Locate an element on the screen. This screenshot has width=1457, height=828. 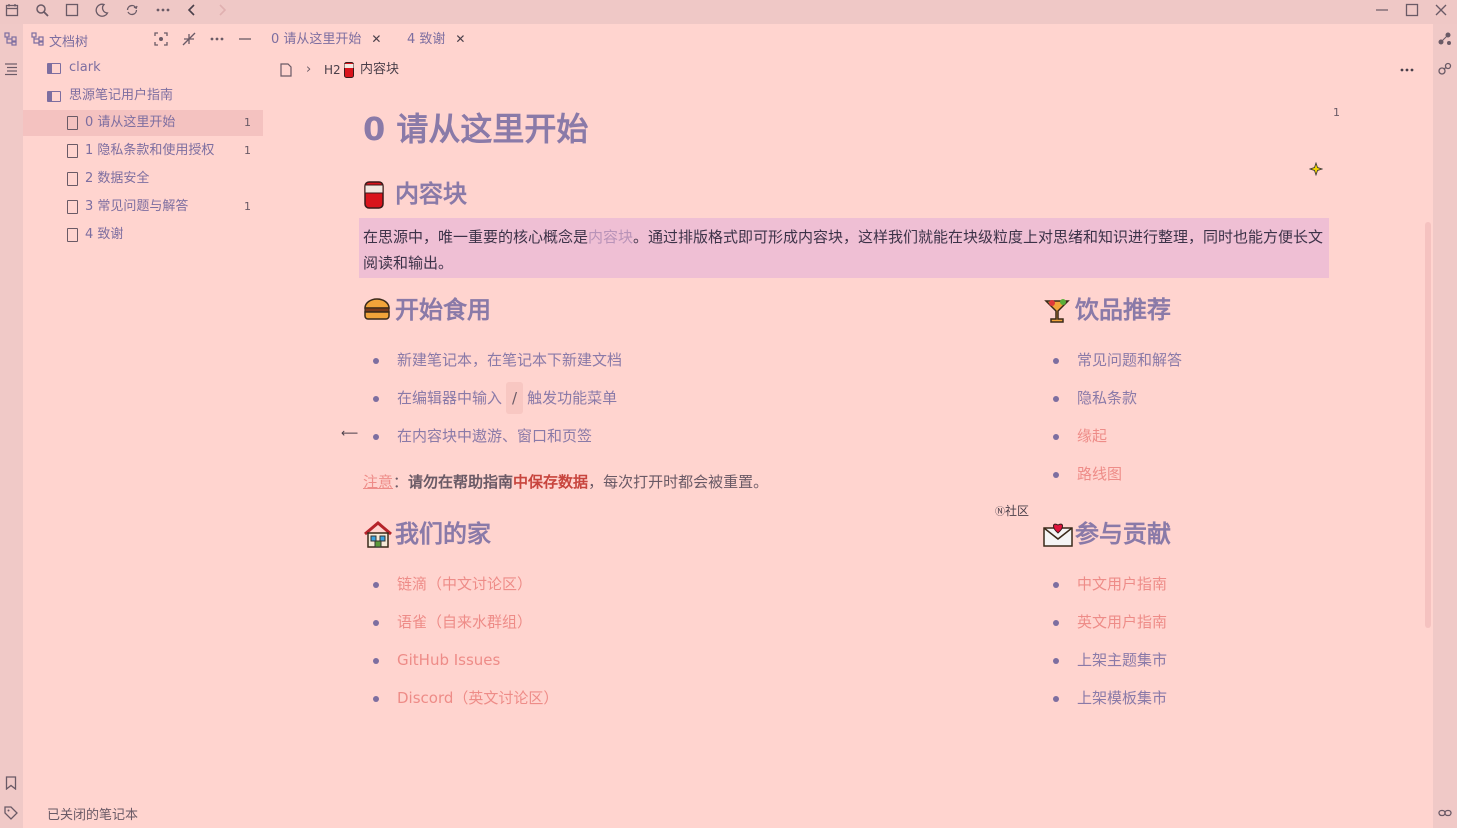
list-item: 上架主题集市 is located at coordinates (1183, 663).